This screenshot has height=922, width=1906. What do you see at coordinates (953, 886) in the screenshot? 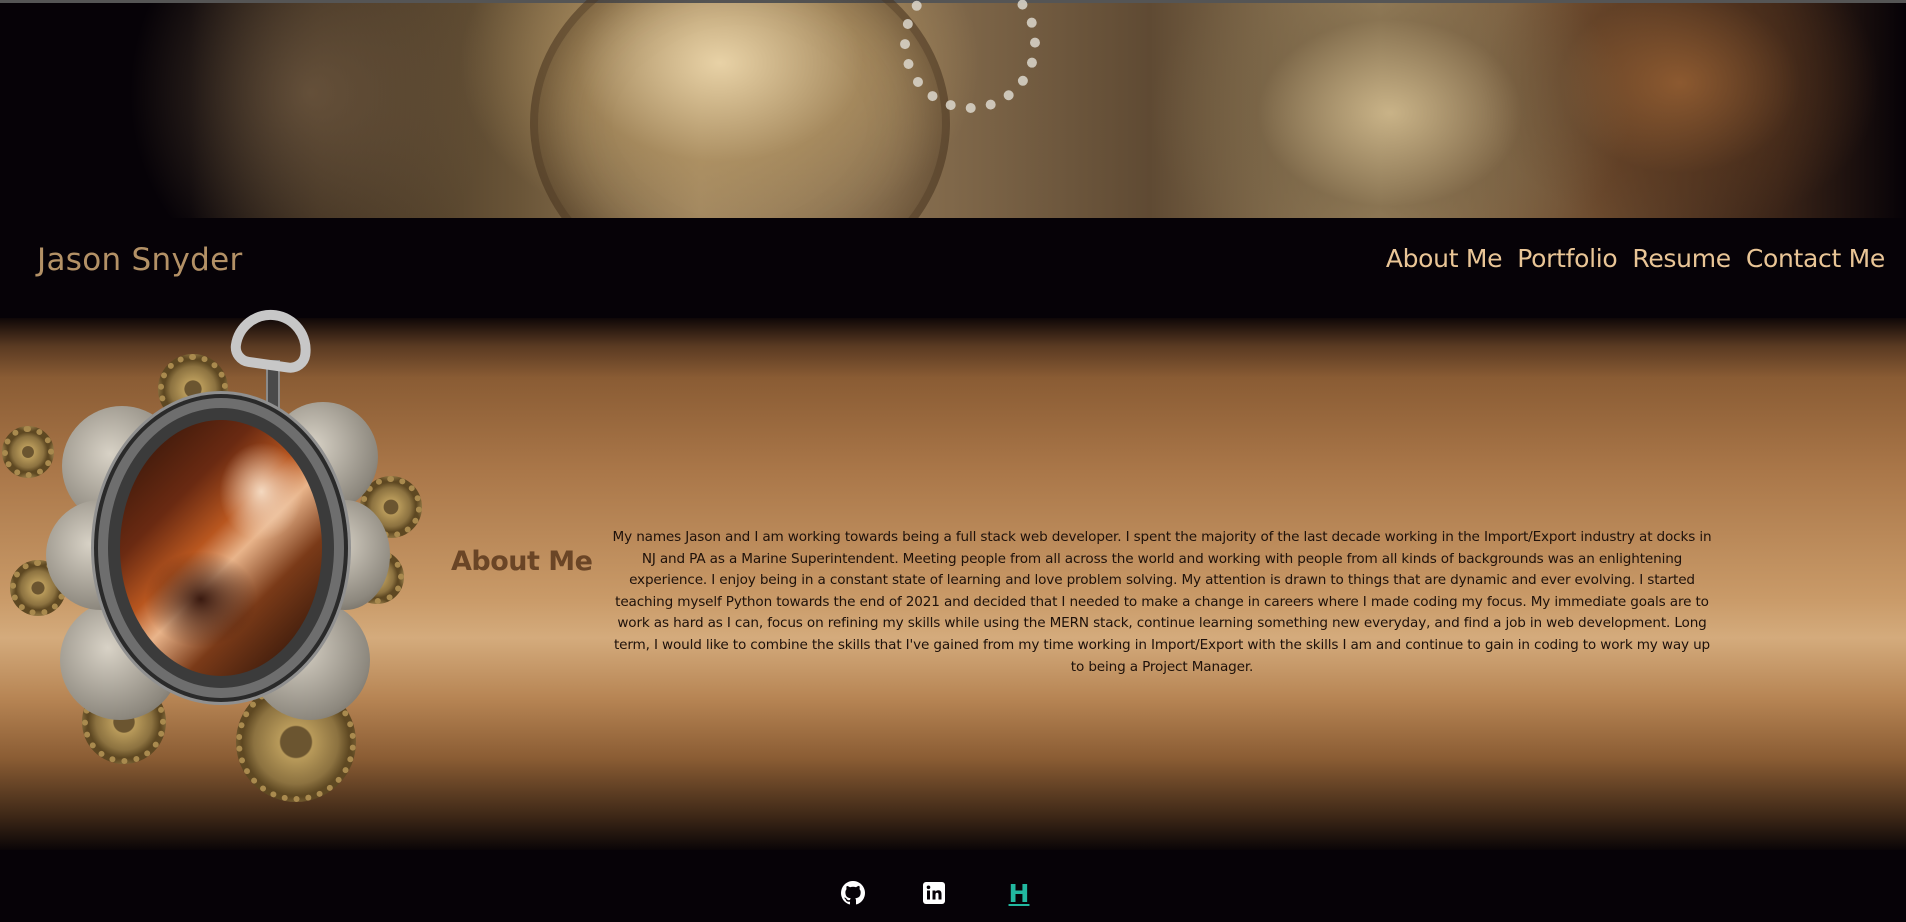
I see `site-footer: H` at bounding box center [953, 886].